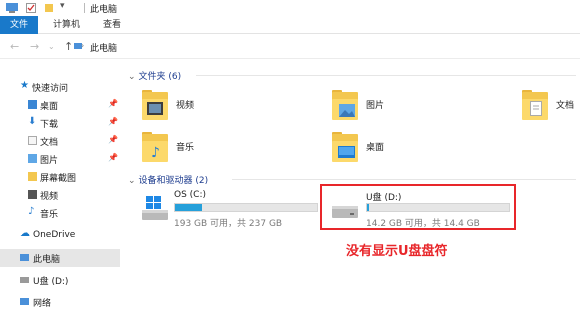 The width and height of the screenshot is (580, 324). What do you see at coordinates (54, 235) in the screenshot?
I see `sidebar-item-label: OneDrive` at bounding box center [54, 235].